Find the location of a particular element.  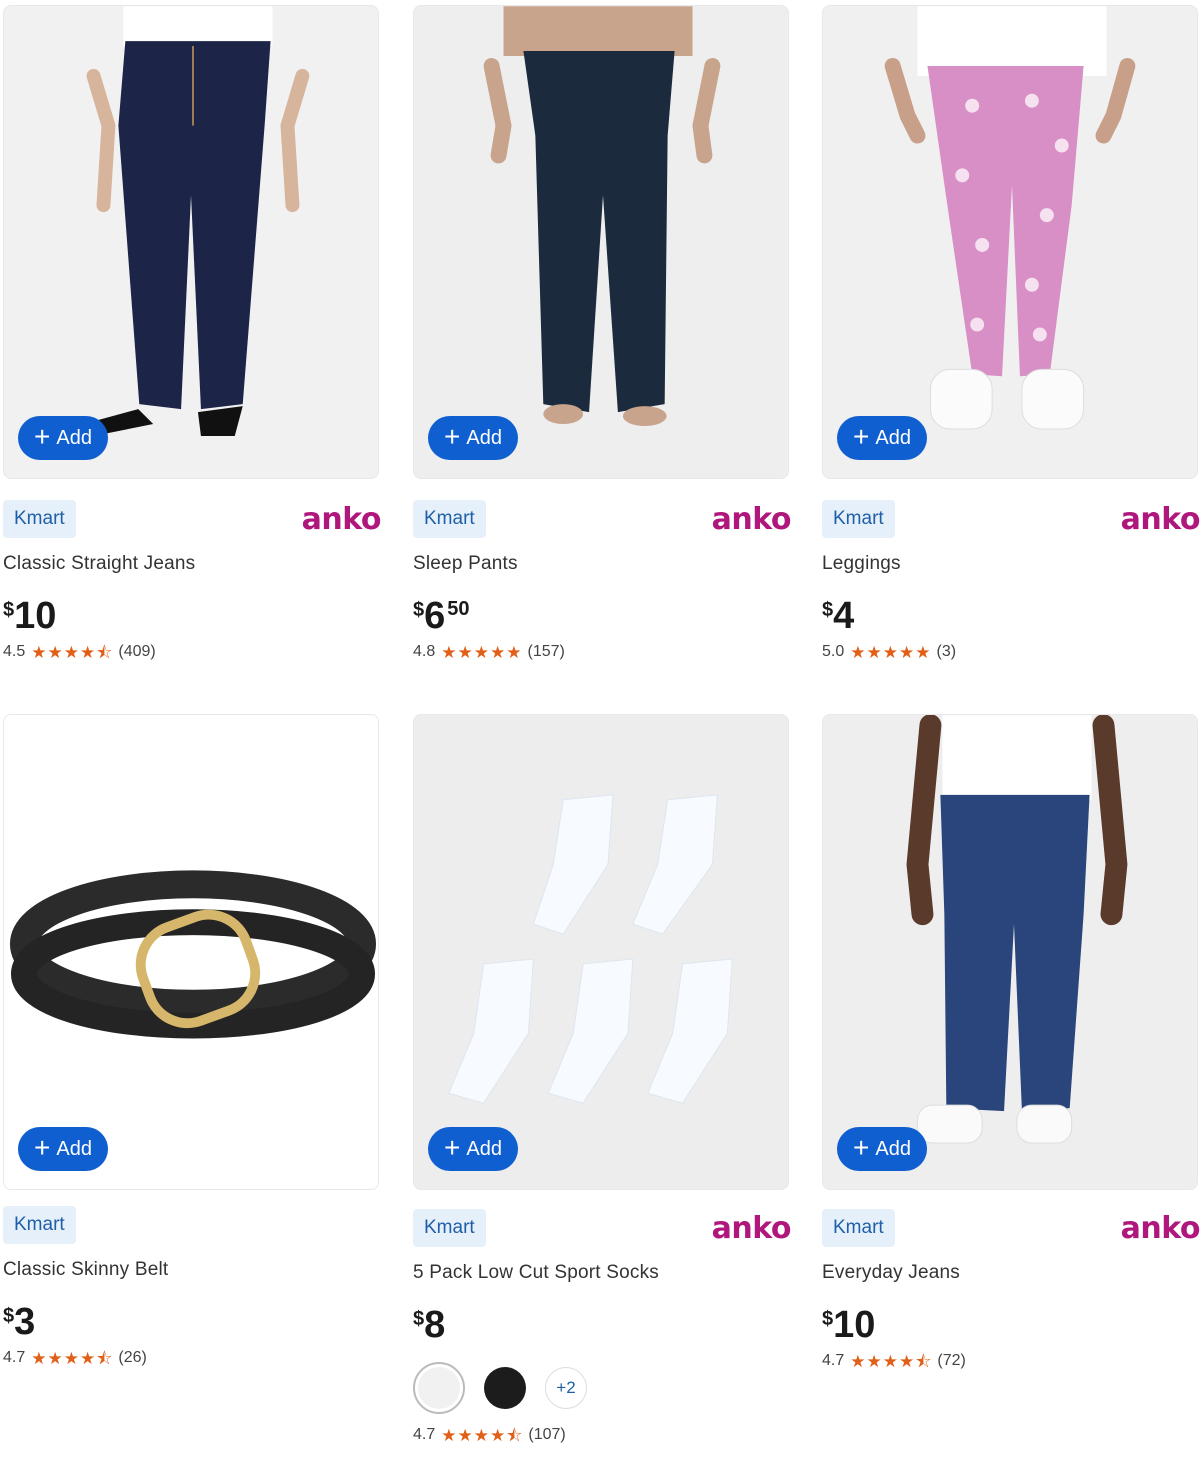

mens-jeans-icon is located at coordinates (1010, 952).